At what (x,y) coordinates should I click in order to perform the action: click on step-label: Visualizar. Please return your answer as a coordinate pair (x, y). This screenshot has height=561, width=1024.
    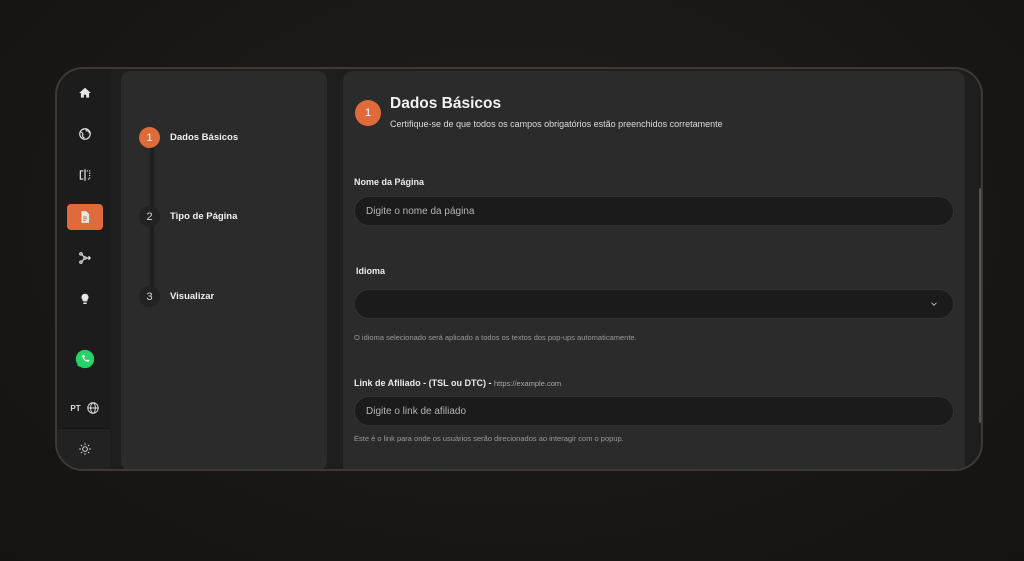
    Looking at the image, I should click on (192, 296).